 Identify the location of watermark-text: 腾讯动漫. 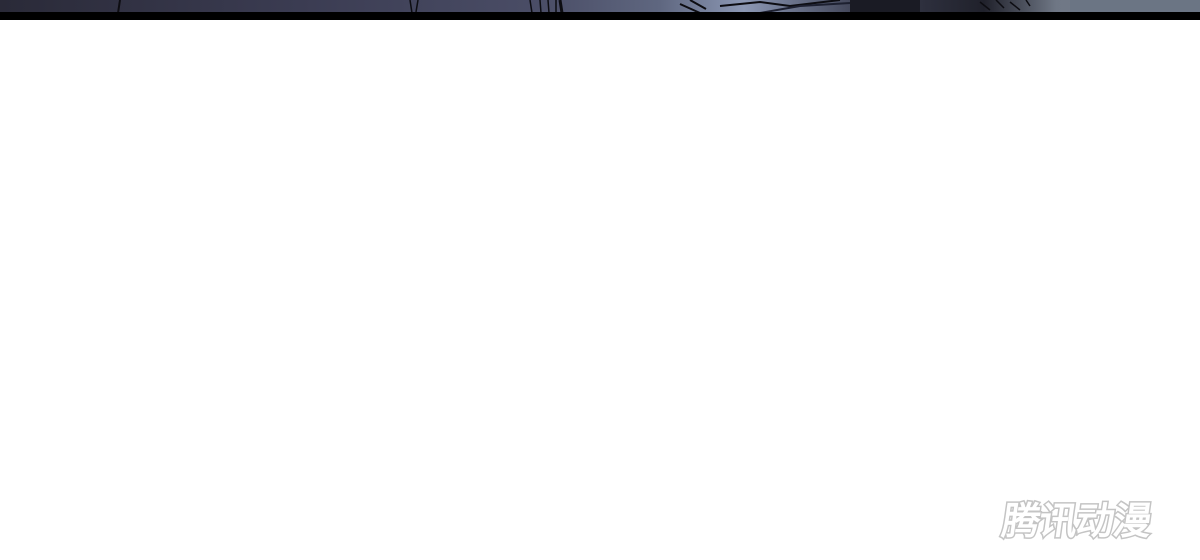
(1076, 522).